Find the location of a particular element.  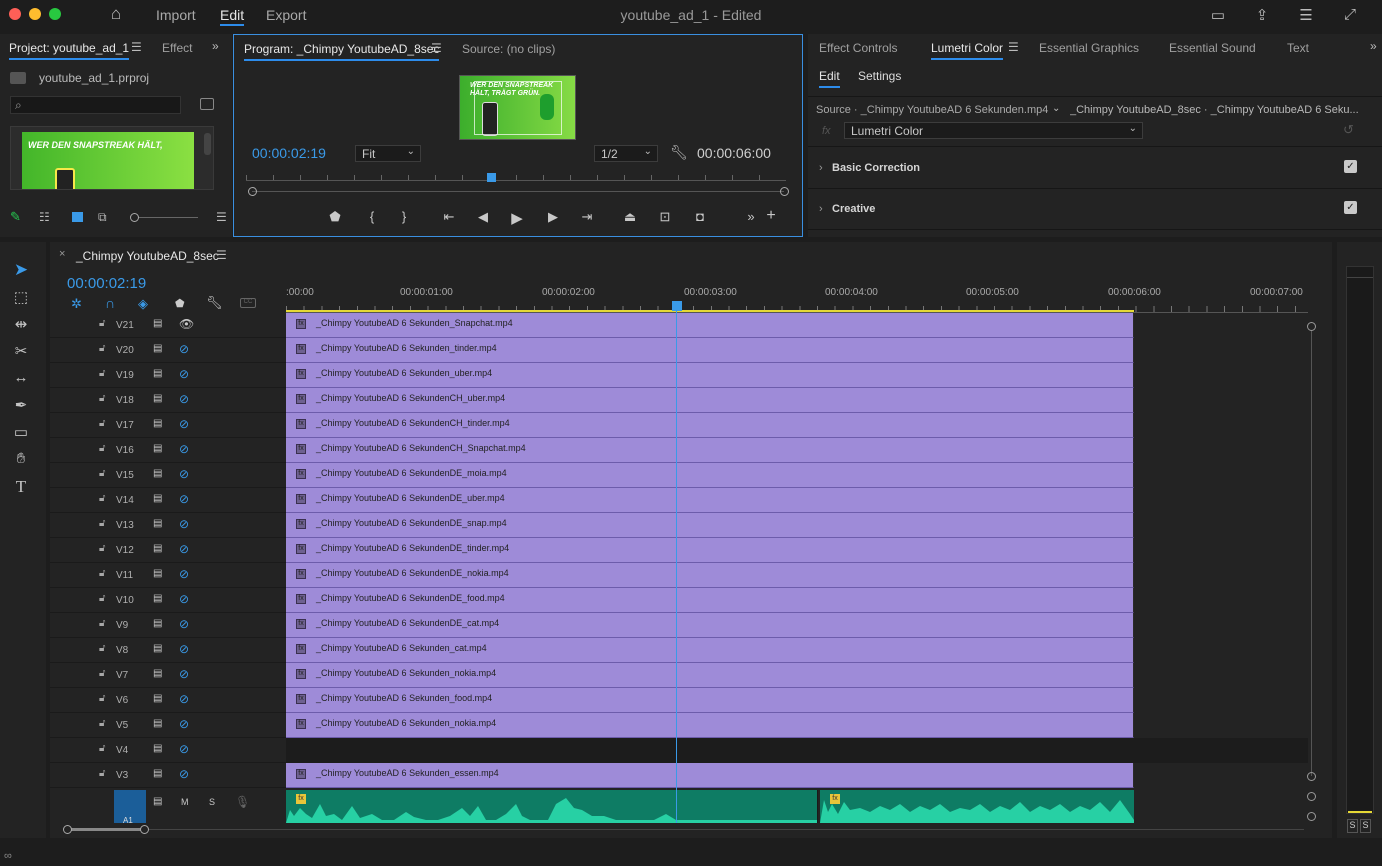

reset-icon: ↺ is located at coordinates (1348, 130).